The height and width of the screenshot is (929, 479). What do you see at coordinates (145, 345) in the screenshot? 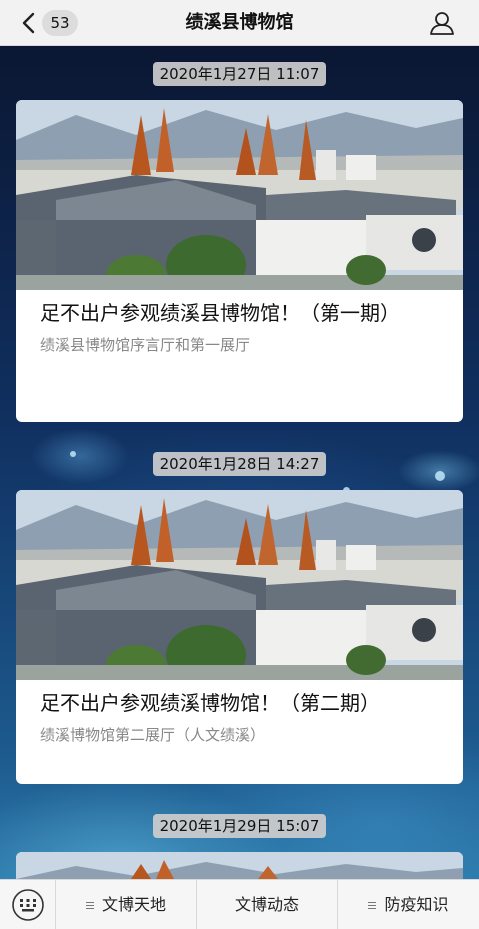
I see `article-subtitle: 绩溪县博物馆序言厅和第一展厅` at bounding box center [145, 345].